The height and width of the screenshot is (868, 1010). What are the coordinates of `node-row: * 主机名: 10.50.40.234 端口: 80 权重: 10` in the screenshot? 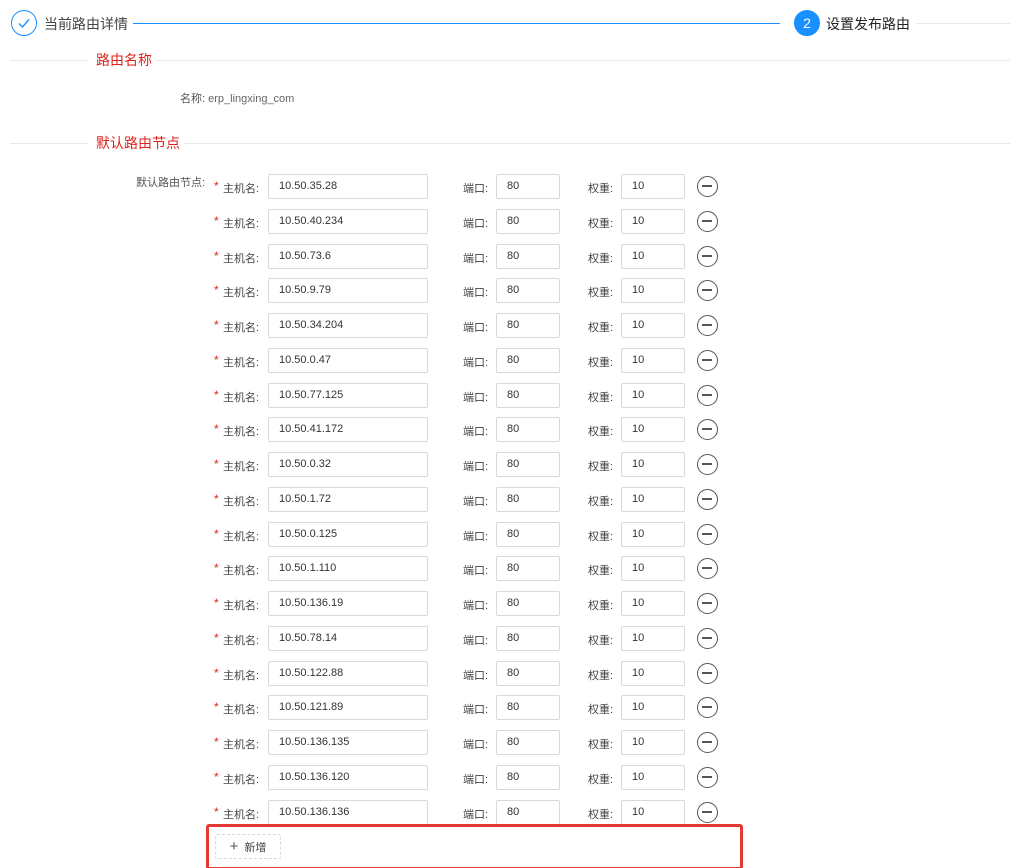 It's located at (505, 221).